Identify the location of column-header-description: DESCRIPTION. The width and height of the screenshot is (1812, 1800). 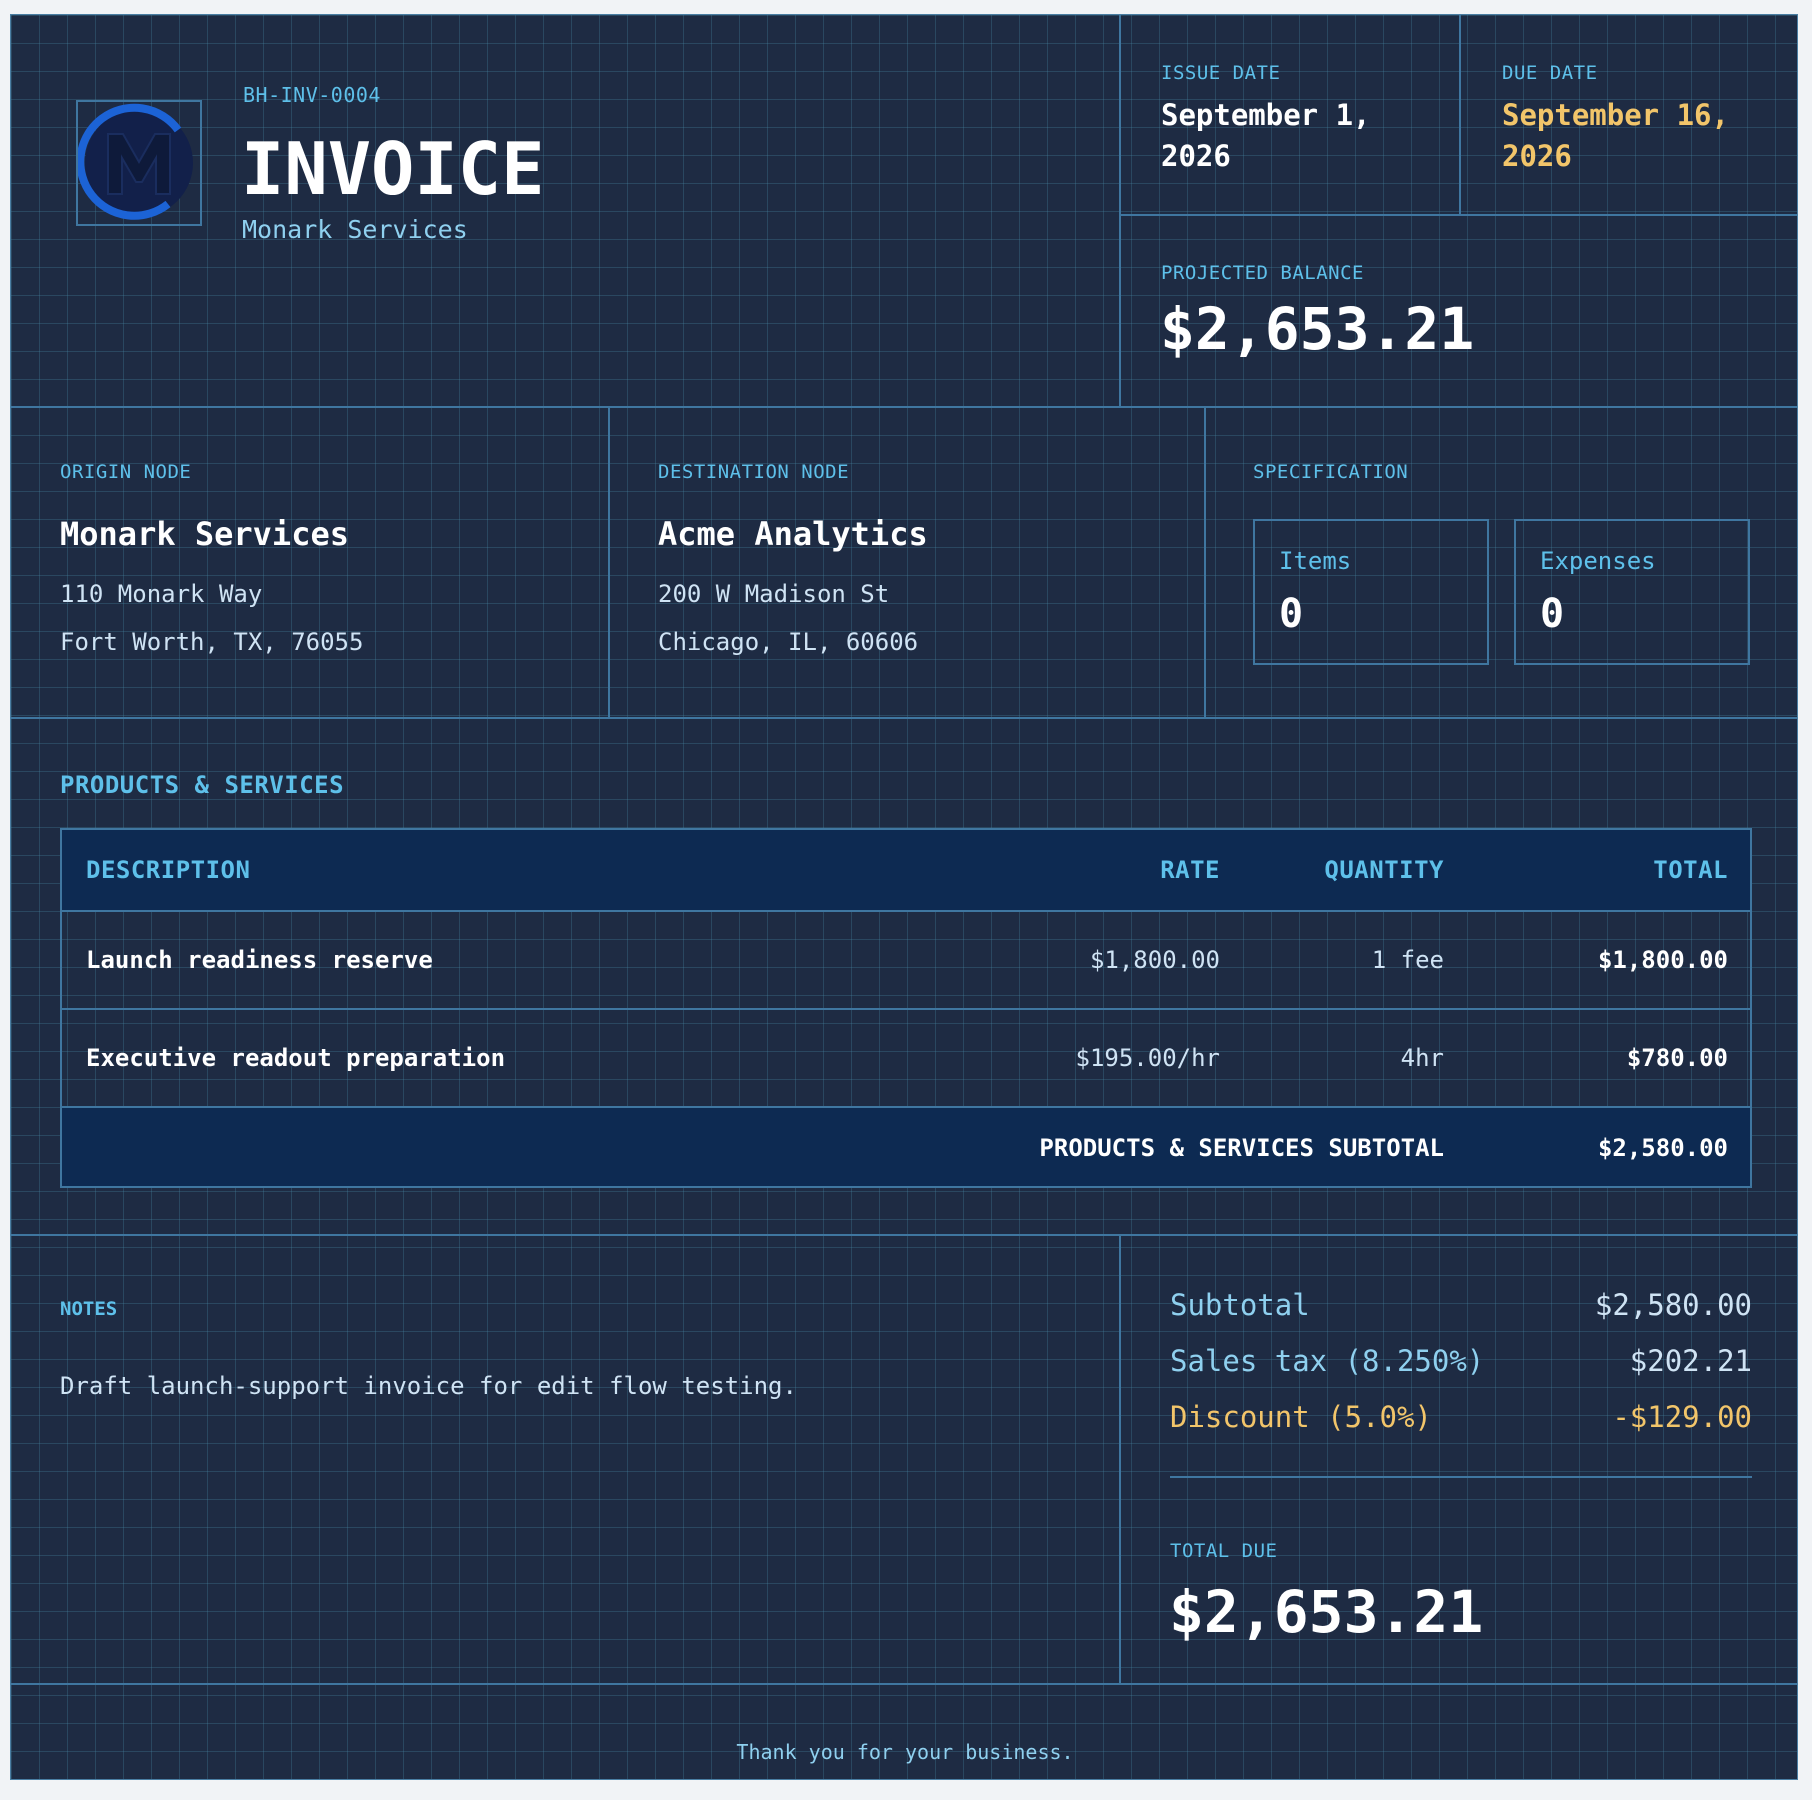
(168, 870).